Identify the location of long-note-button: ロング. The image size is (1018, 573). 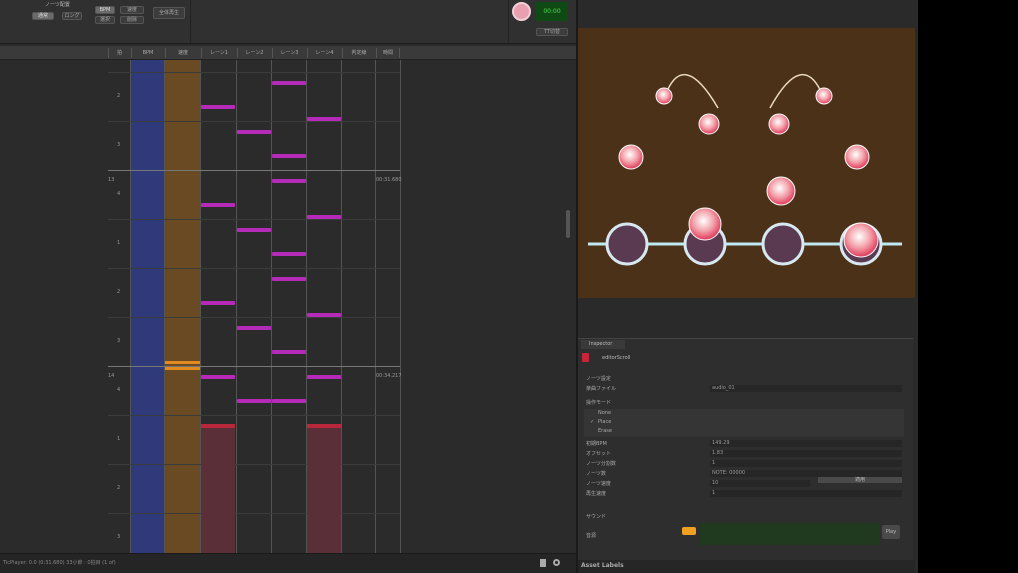
(72, 16).